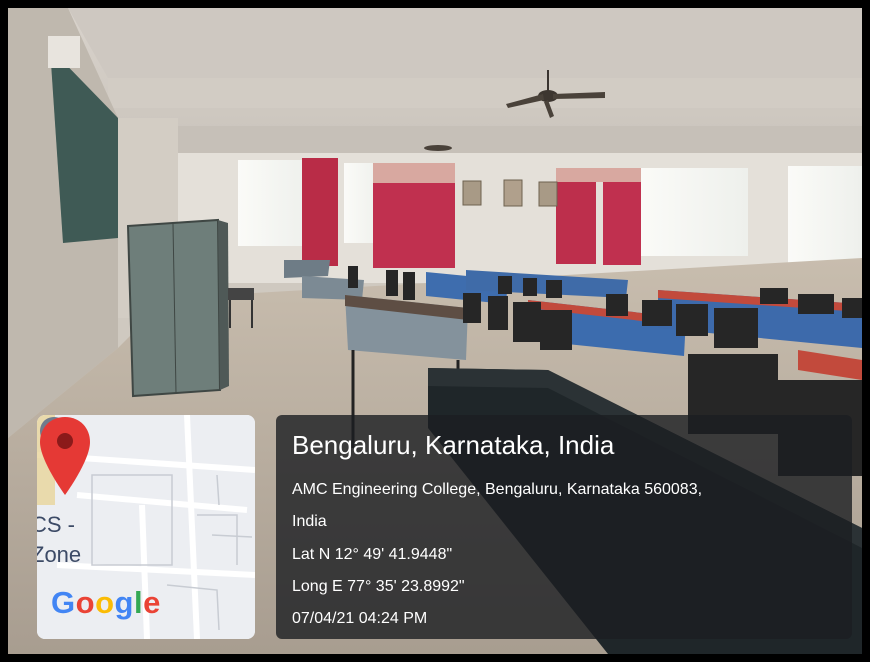 The image size is (870, 662). What do you see at coordinates (59, 554) in the screenshot?
I see `map-area-label: Zone` at bounding box center [59, 554].